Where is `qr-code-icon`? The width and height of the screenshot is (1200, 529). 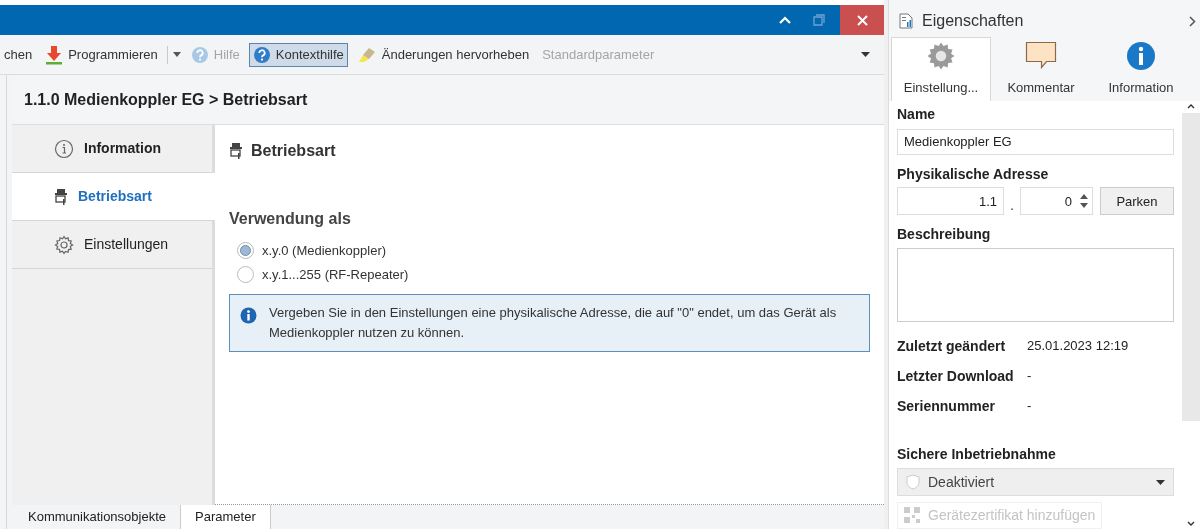
qr-code-icon is located at coordinates (912, 515).